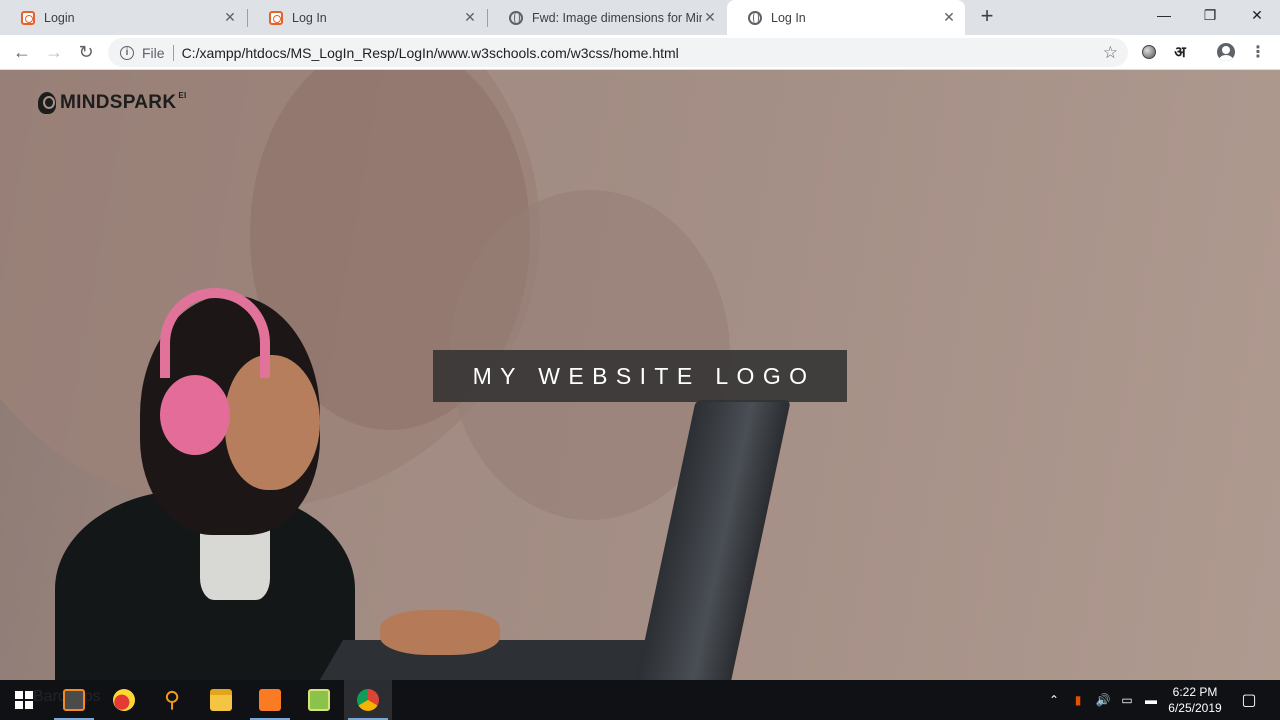 The image size is (1280, 720). I want to click on fruit-app-icon, so click(124, 700).